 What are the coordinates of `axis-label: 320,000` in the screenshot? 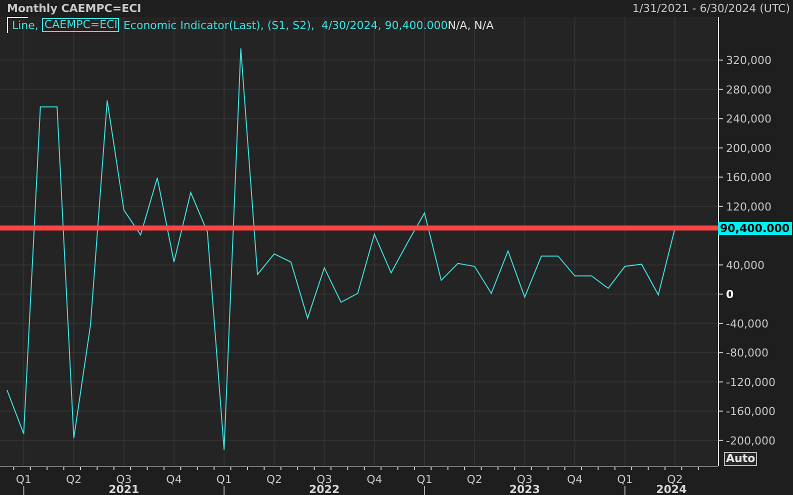 It's located at (749, 61).